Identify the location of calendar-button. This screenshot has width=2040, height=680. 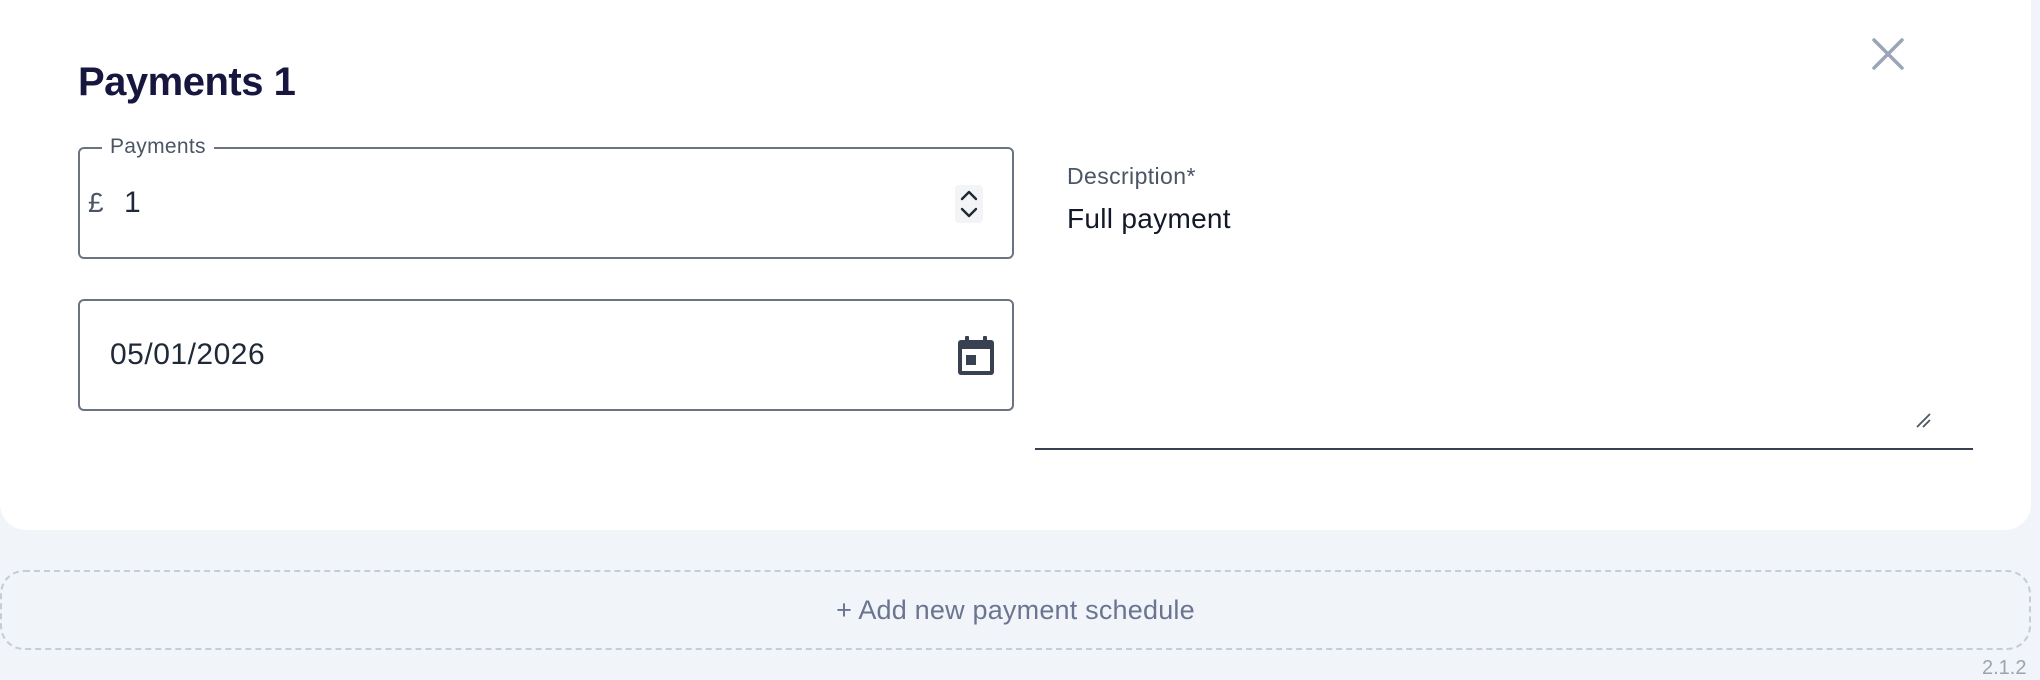
(976, 356).